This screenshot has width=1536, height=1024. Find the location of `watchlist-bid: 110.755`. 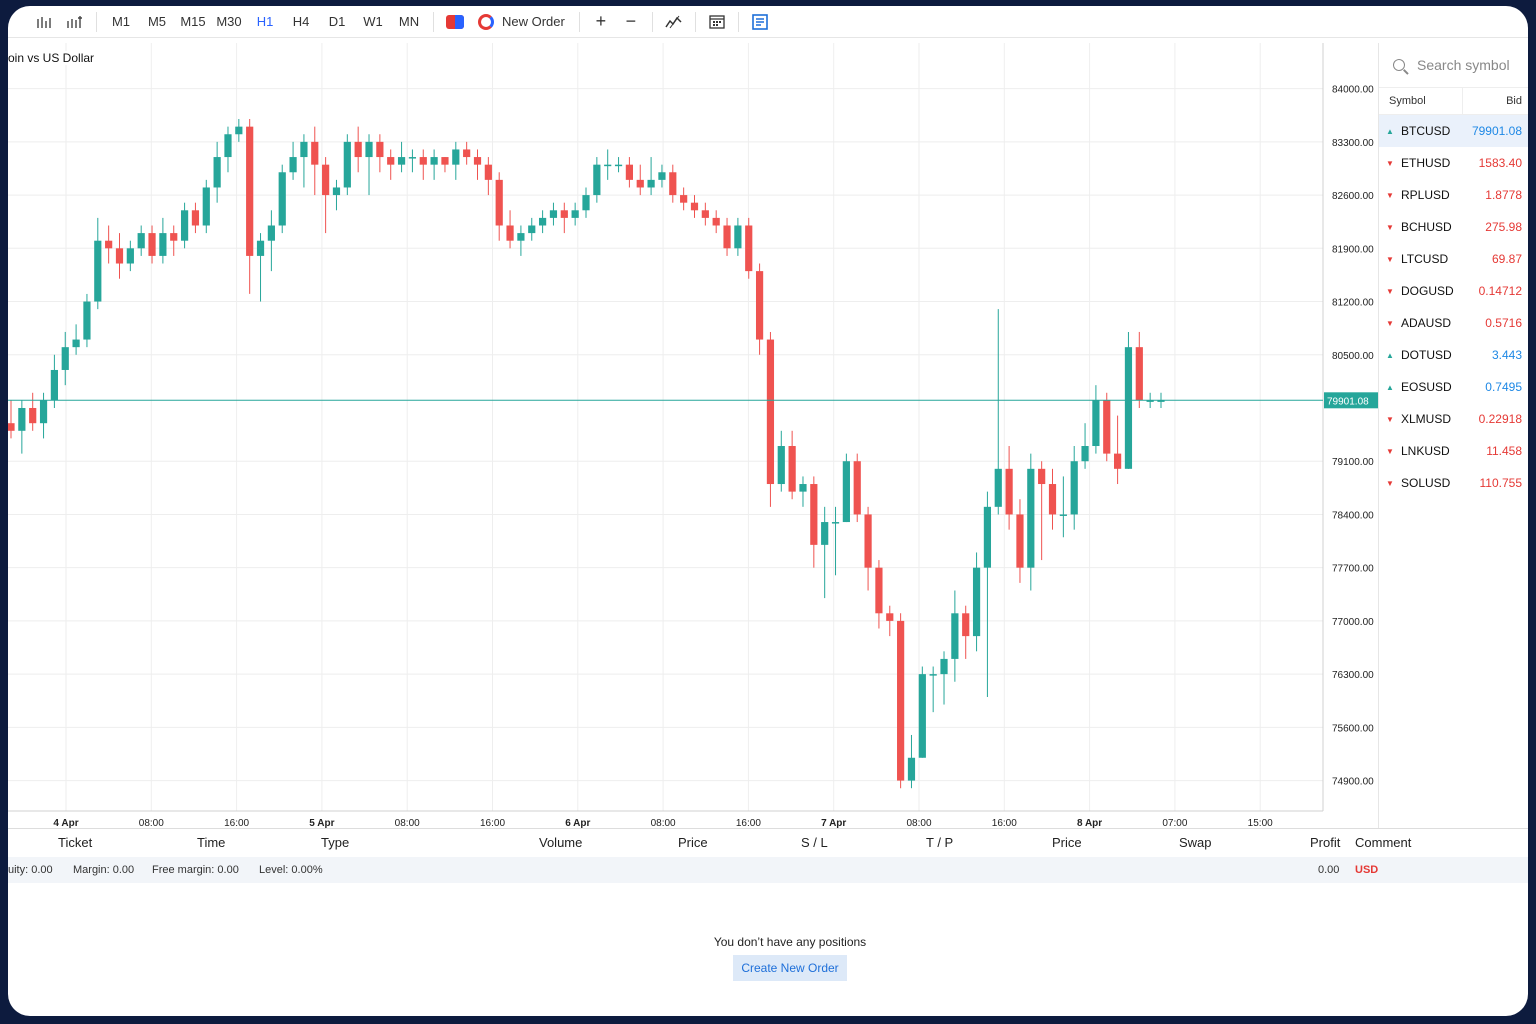

watchlist-bid: 110.755 is located at coordinates (1501, 483).